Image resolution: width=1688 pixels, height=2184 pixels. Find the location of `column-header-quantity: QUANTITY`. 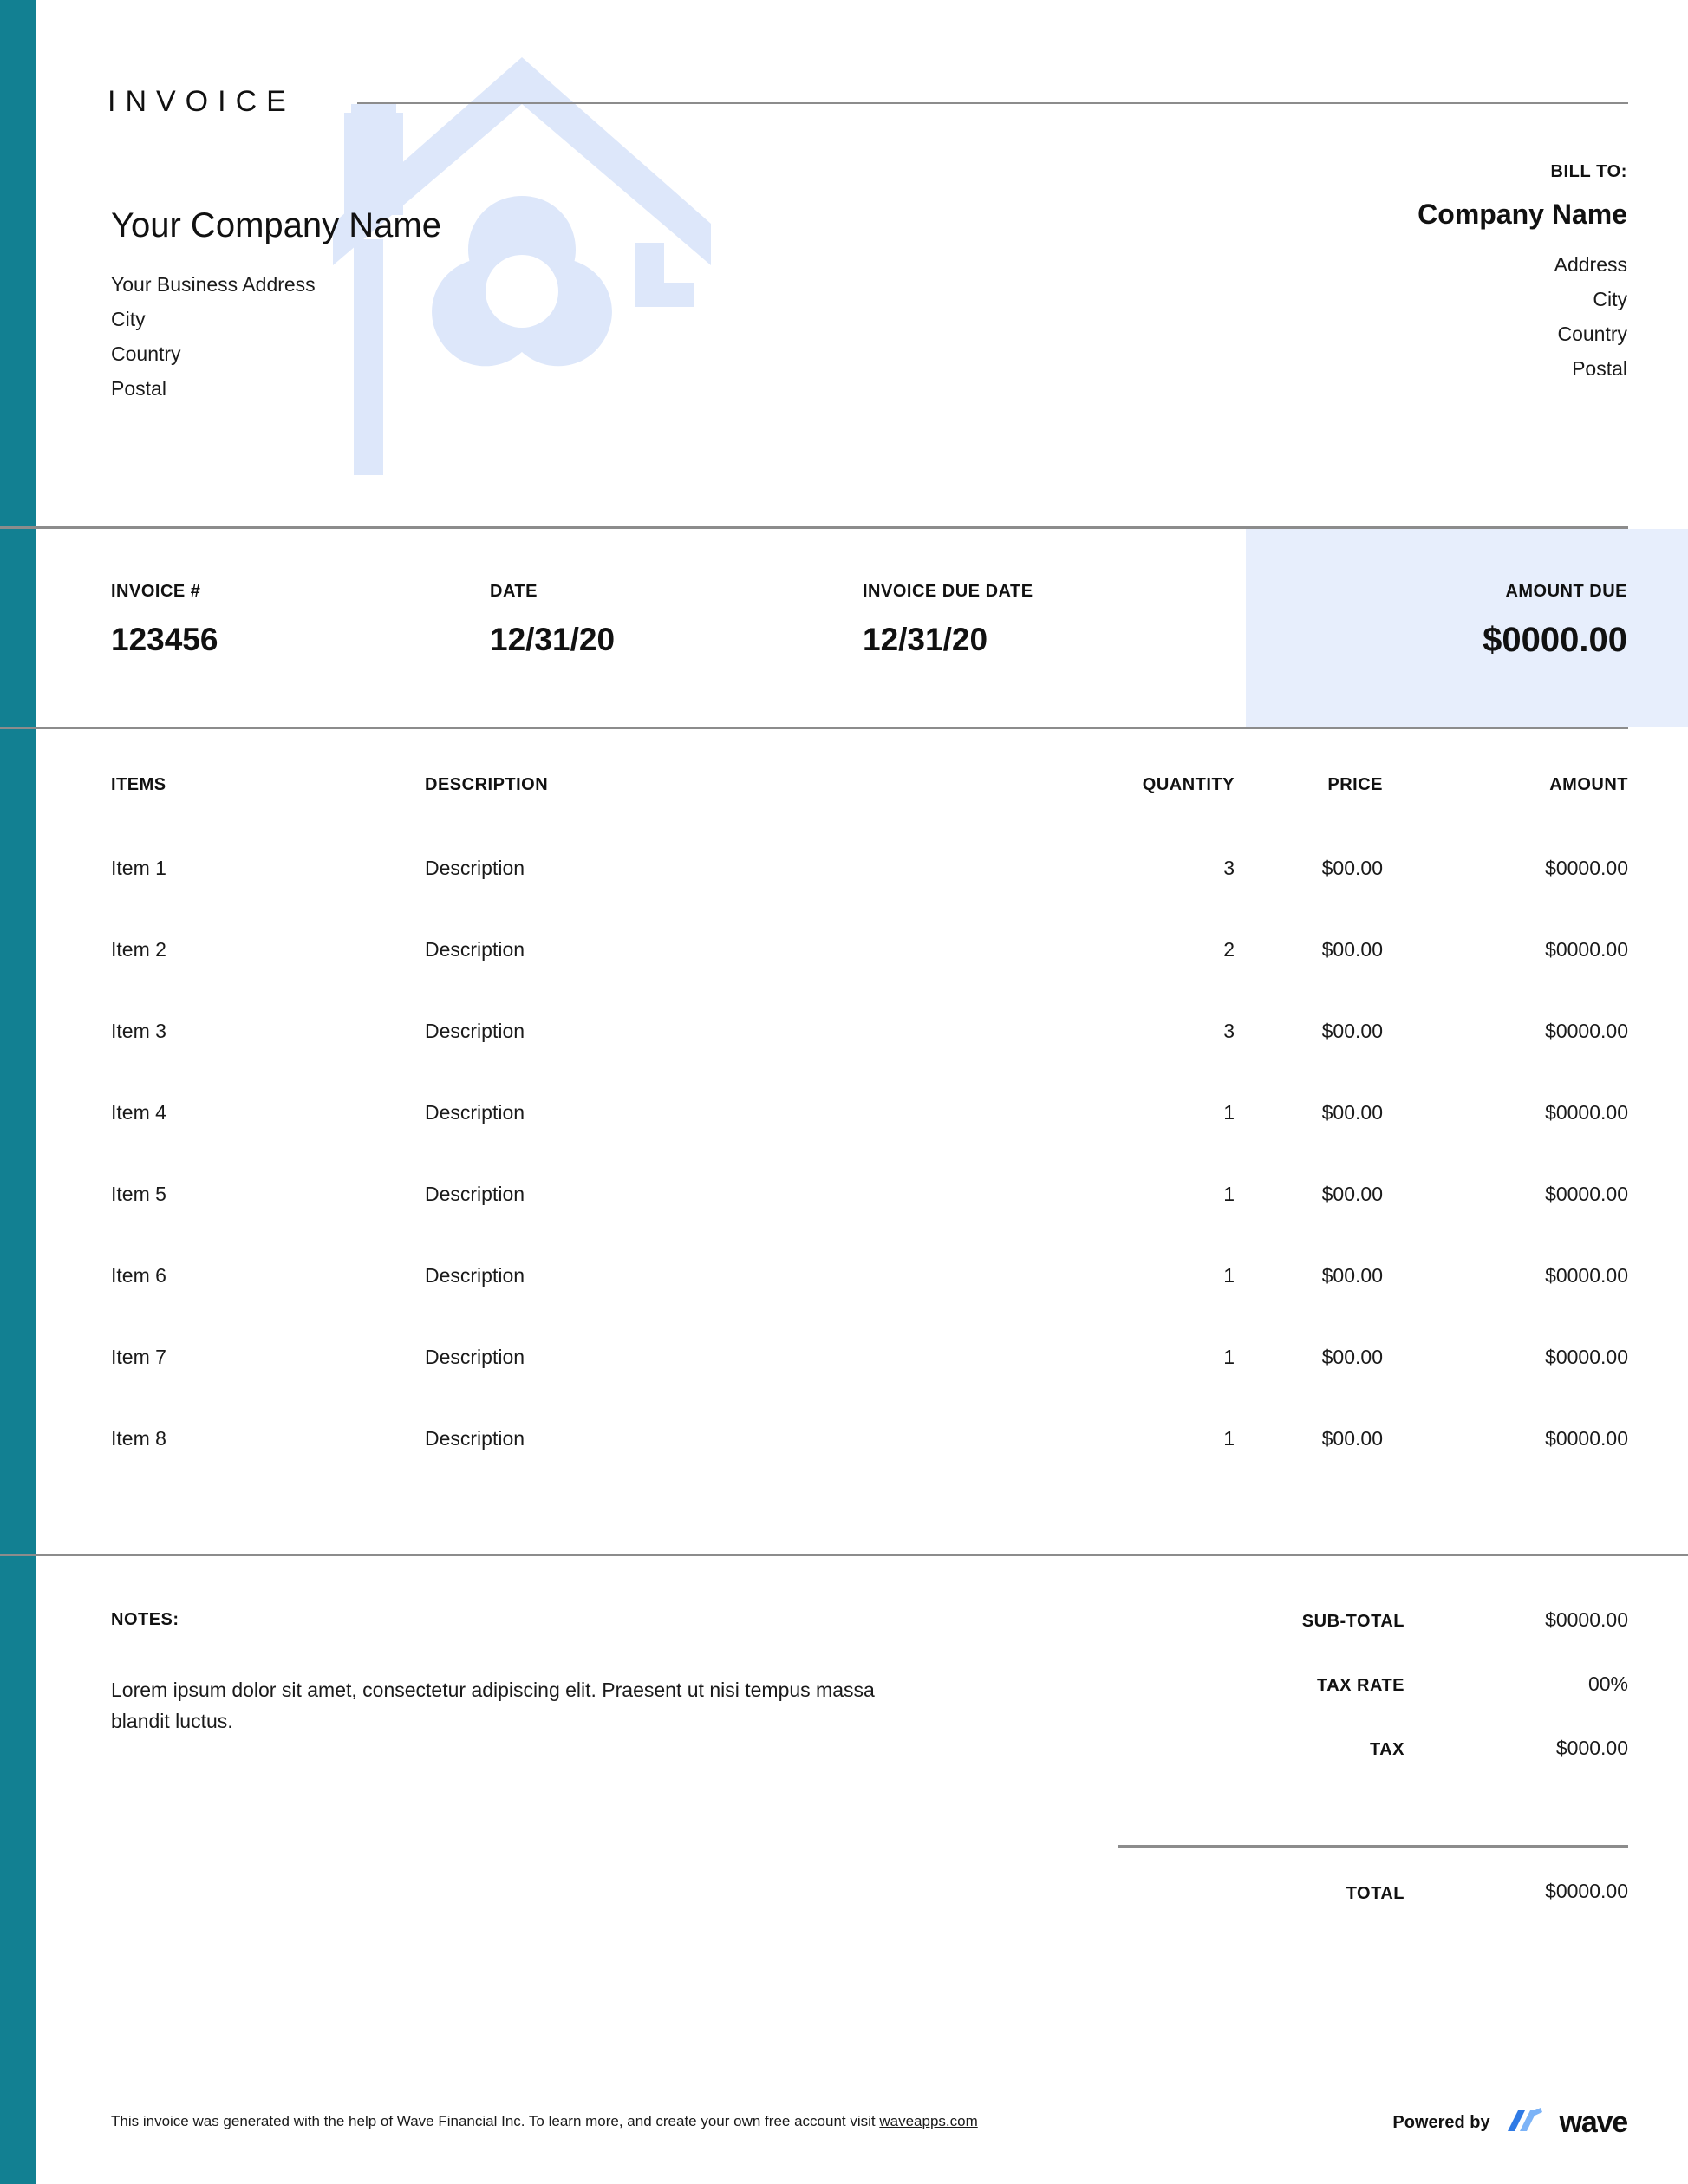

column-header-quantity: QUANTITY is located at coordinates (1189, 784).